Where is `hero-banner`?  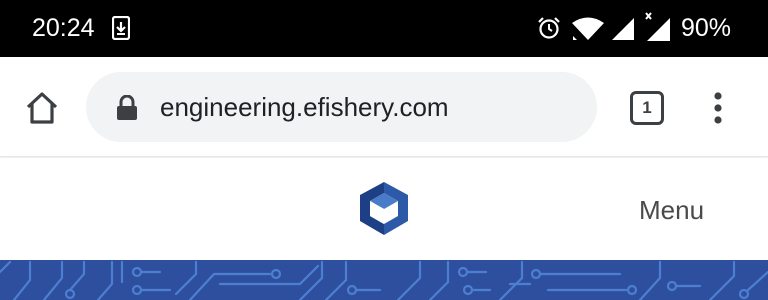 hero-banner is located at coordinates (384, 280).